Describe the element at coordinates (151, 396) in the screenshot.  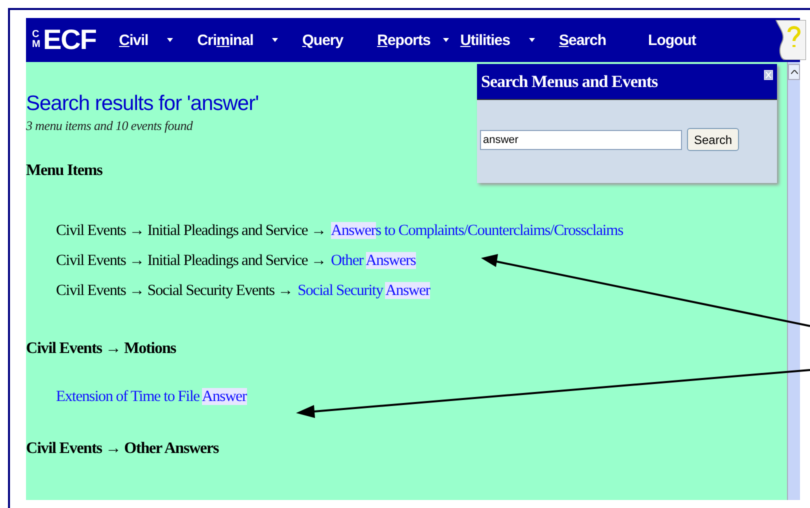
I see `event-link: Extension of Time to FileAnswer` at that location.